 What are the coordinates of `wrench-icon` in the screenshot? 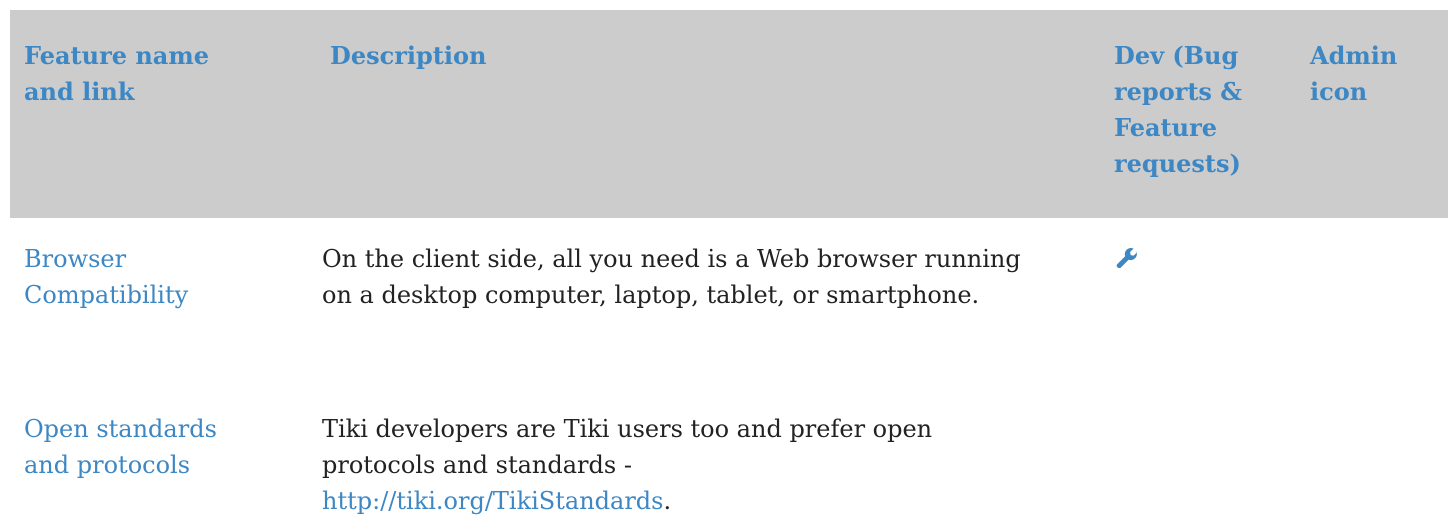 It's located at (1136, 257).